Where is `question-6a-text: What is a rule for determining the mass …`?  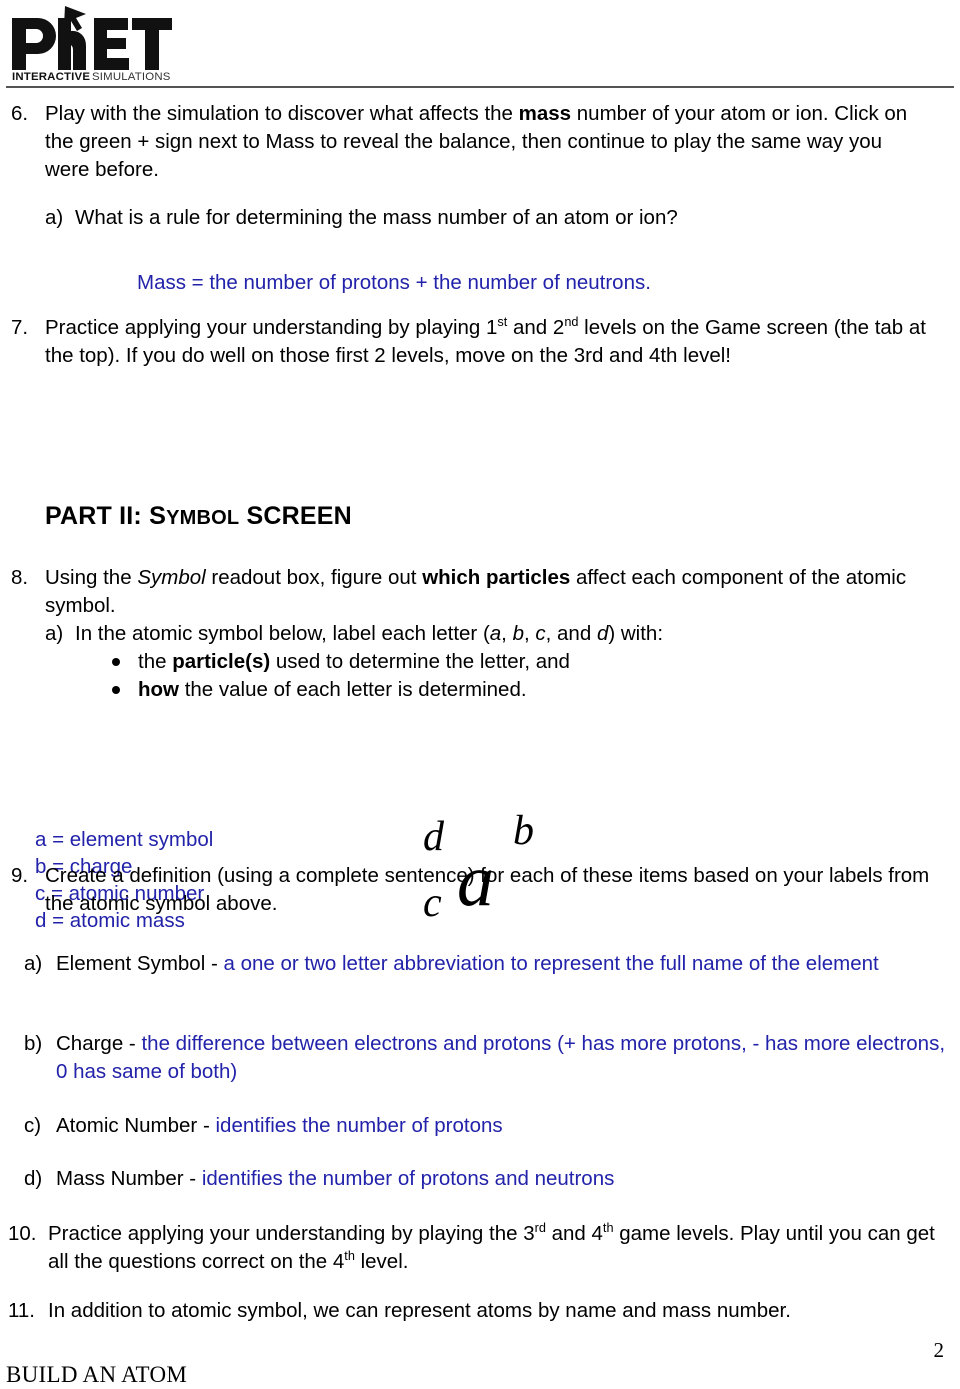
question-6a-text: What is a rule for determining the mass … is located at coordinates (376, 217).